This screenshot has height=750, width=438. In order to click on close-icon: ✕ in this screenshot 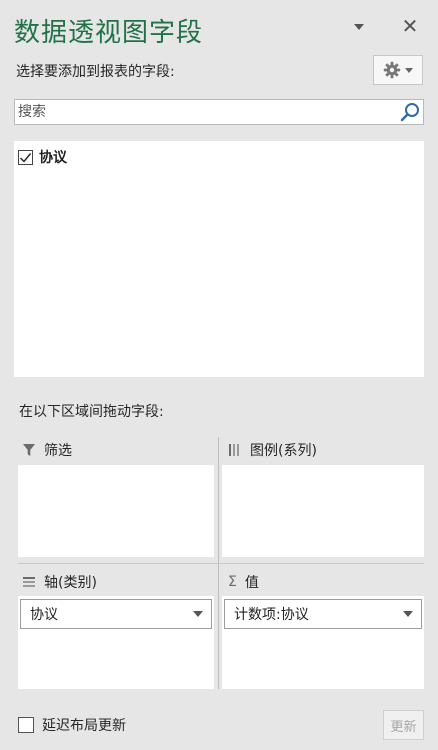, I will do `click(410, 26)`.